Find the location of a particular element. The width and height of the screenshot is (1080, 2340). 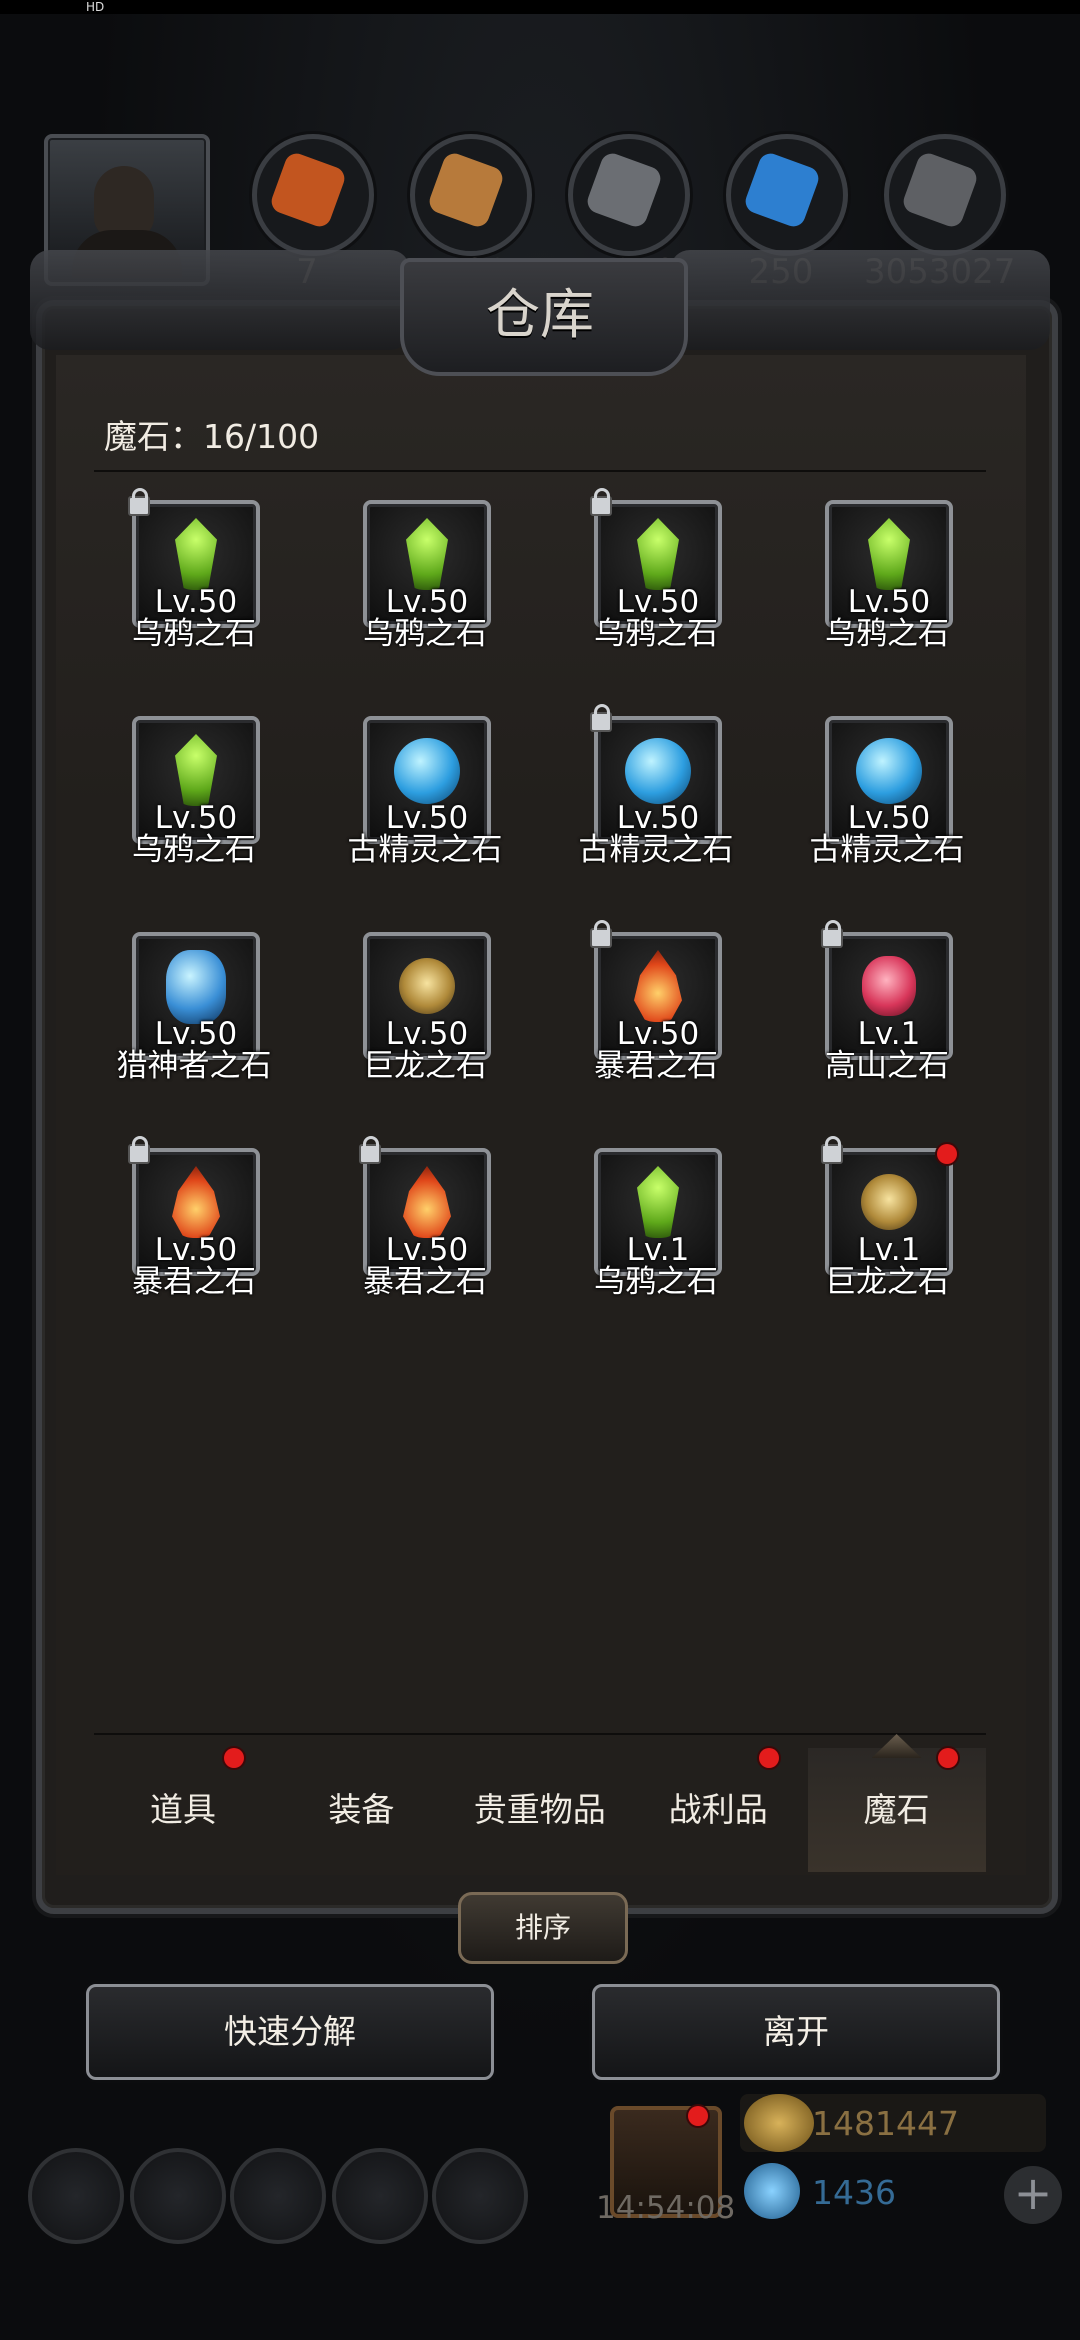

item-slot: Lv.1 高山之石 is located at coordinates (887, 1026).